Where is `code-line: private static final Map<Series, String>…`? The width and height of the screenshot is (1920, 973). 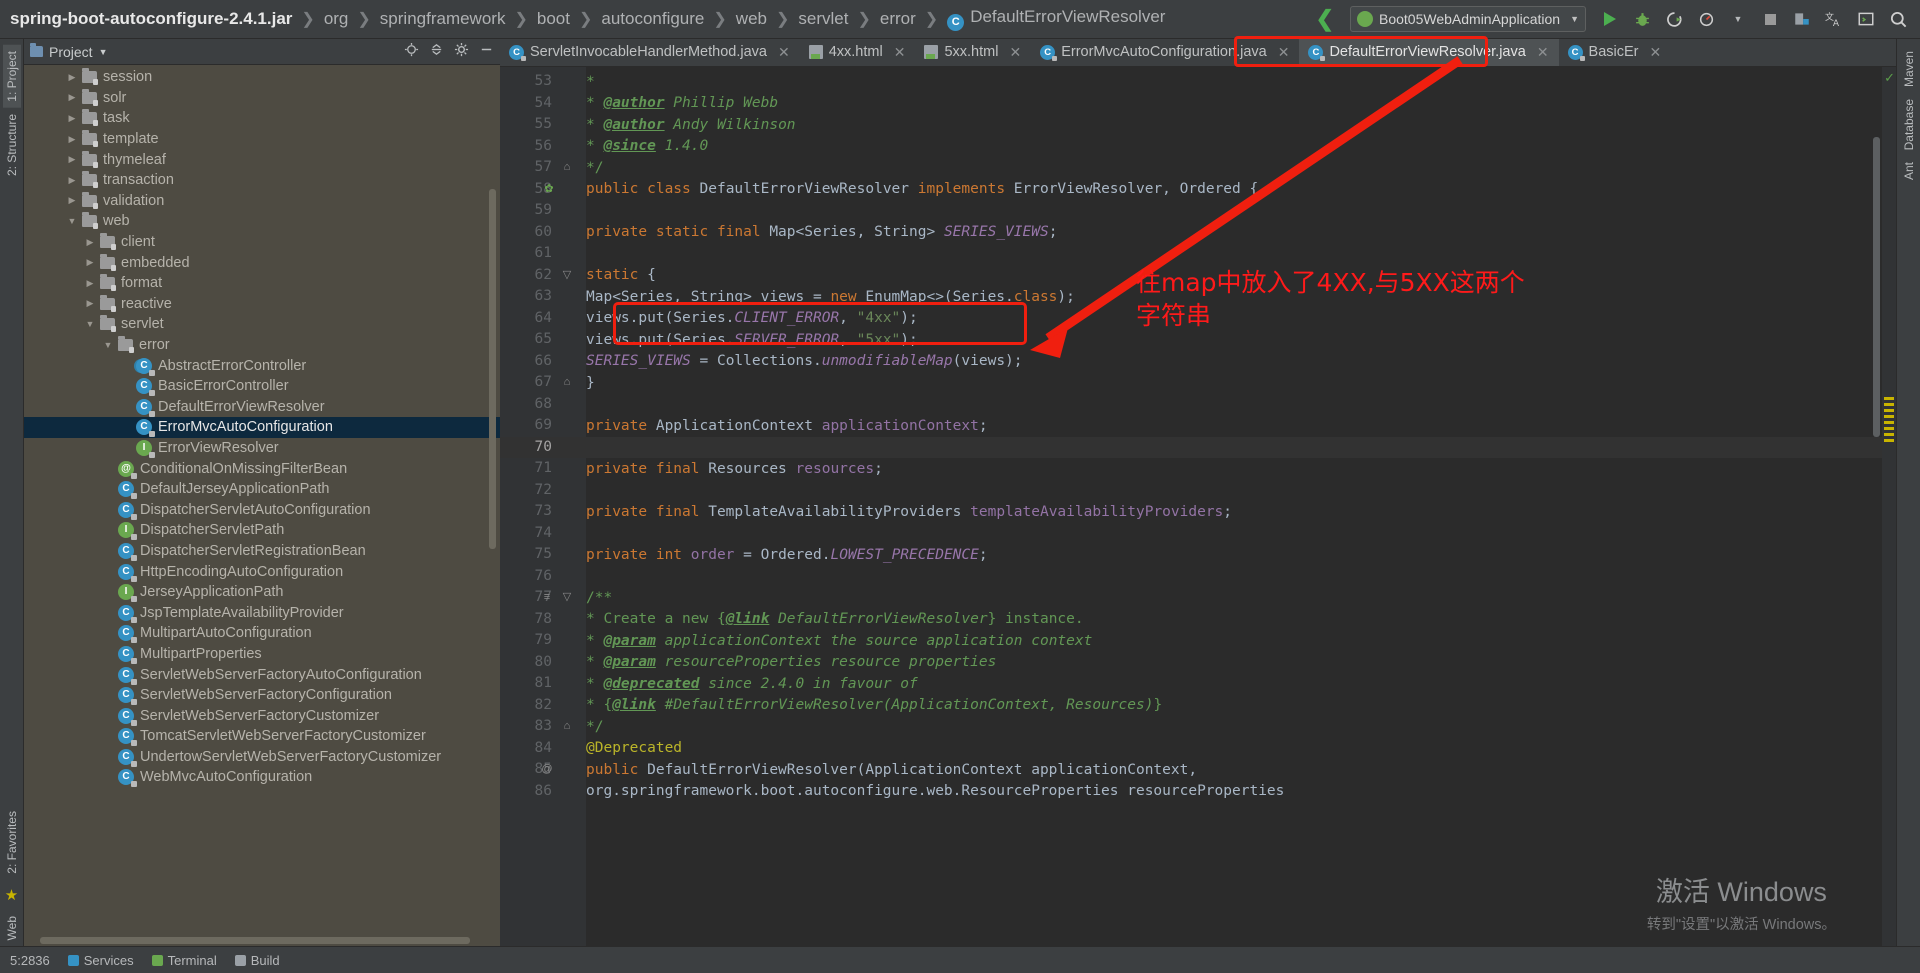 code-line: private static final Map<Series, String>… is located at coordinates (821, 233).